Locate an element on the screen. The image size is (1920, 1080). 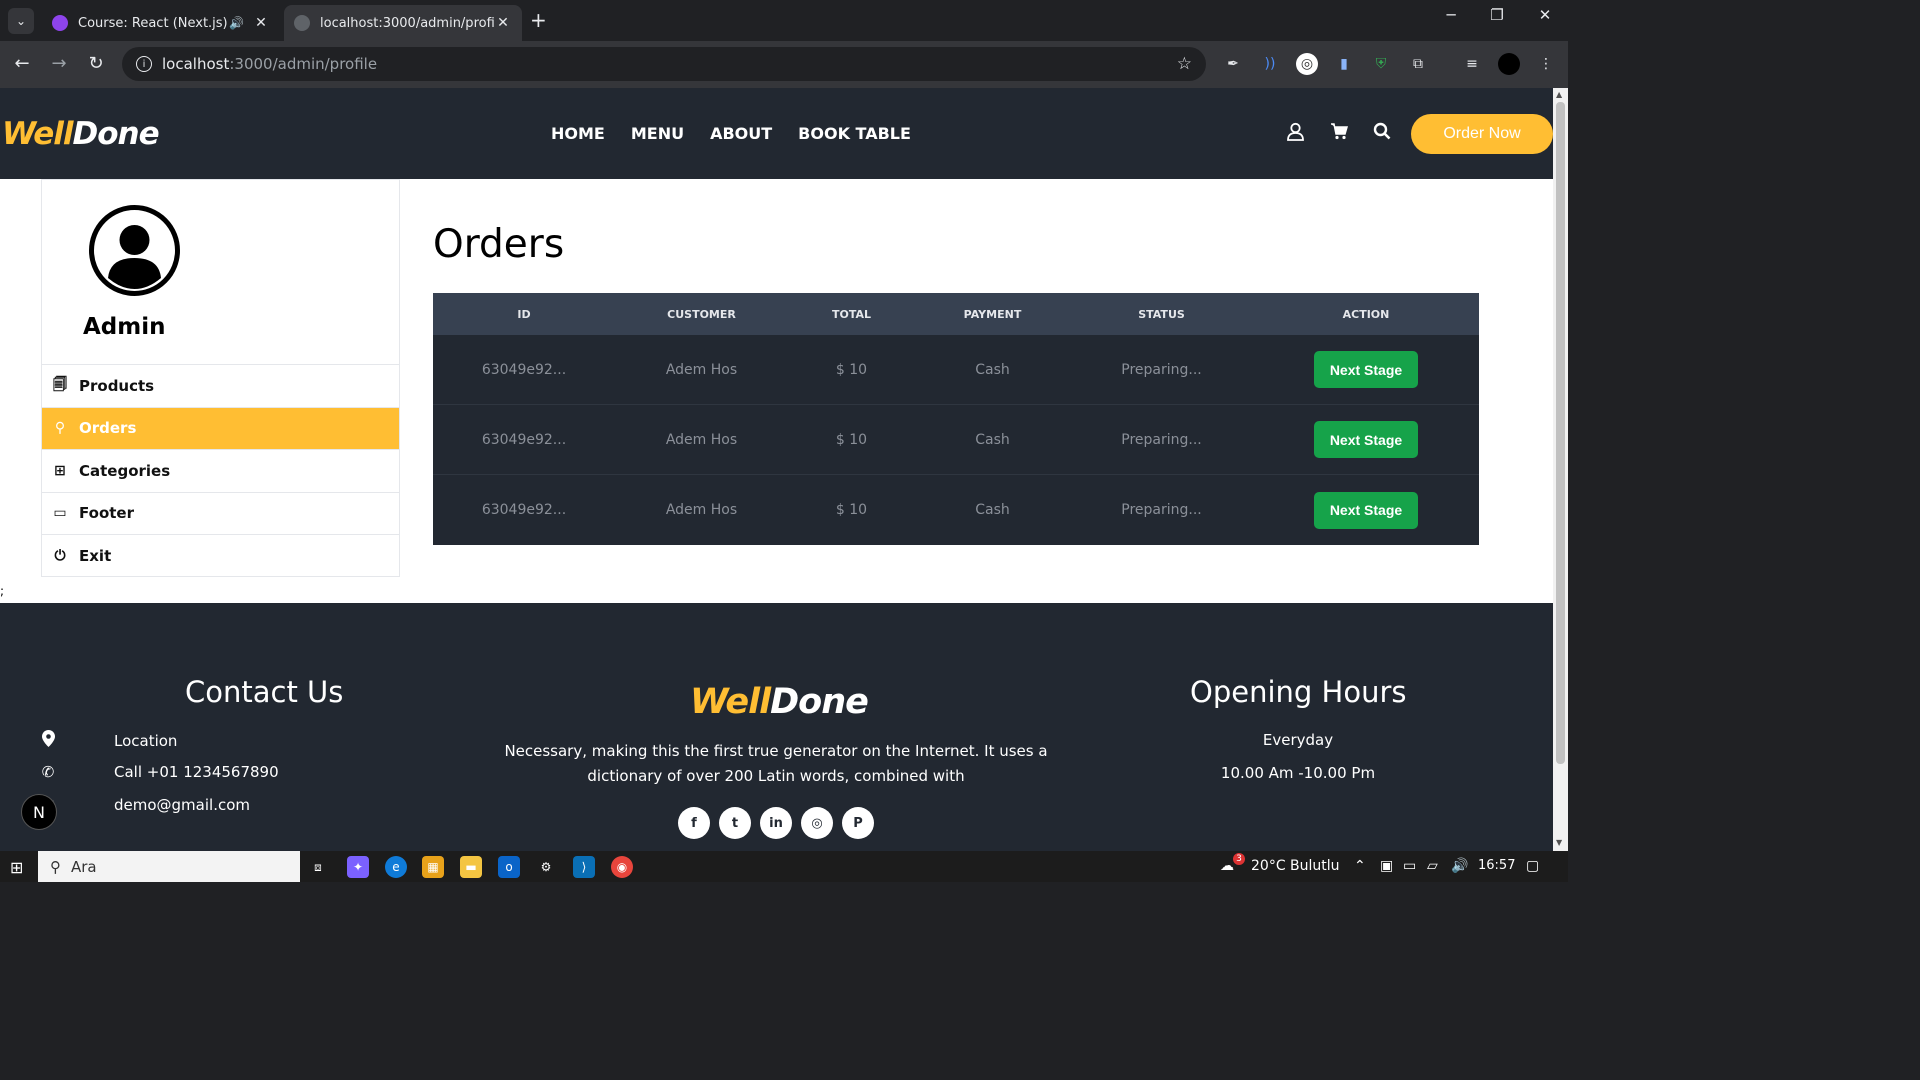
address-bar: i localhost :3000/admin/profile ☆ is located at coordinates (664, 64).